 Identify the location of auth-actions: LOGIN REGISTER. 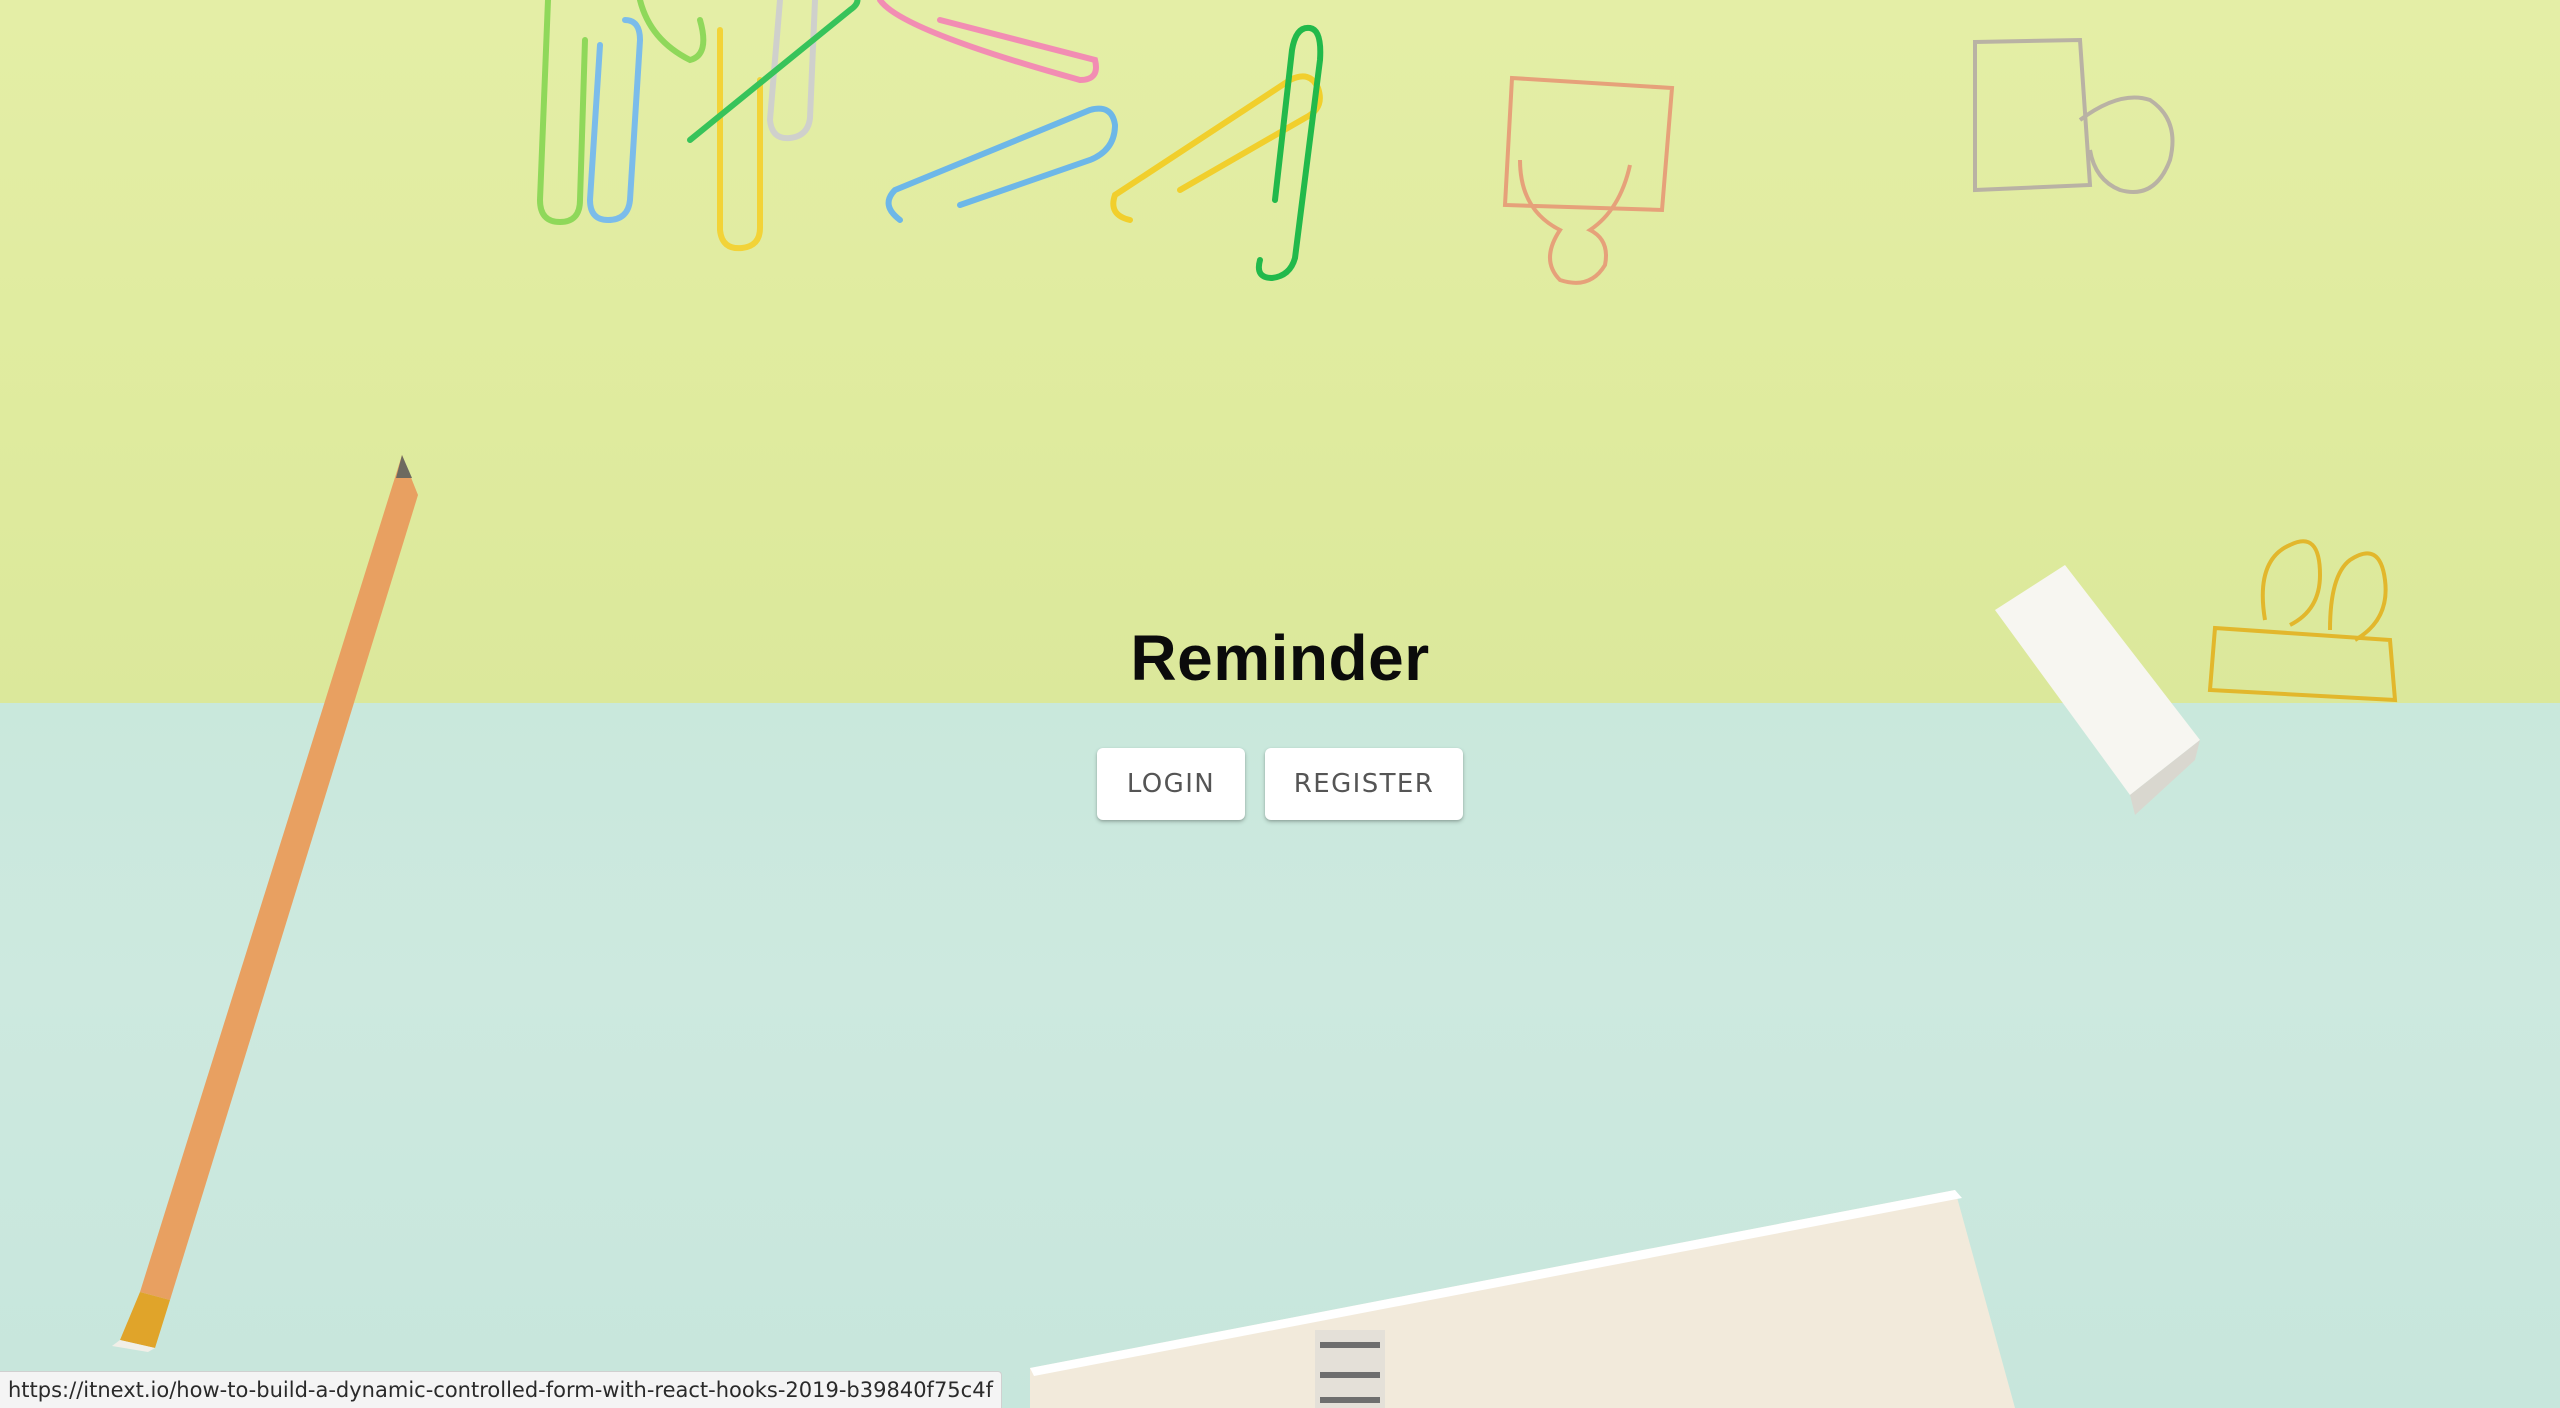
(1280, 784).